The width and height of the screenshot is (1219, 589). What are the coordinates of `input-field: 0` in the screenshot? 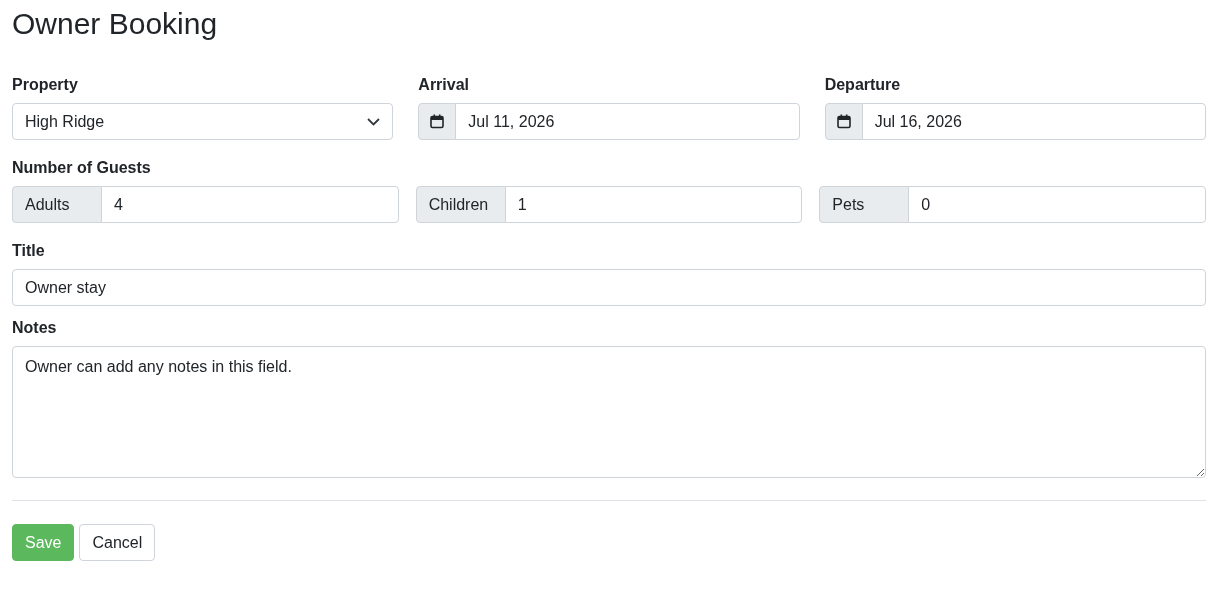 It's located at (1057, 204).